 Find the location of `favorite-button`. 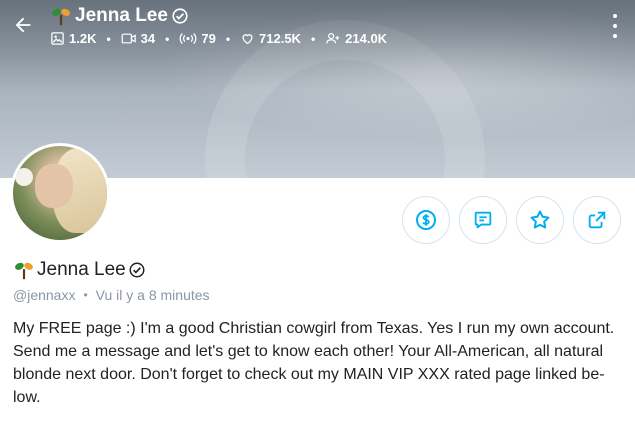

favorite-button is located at coordinates (540, 220).